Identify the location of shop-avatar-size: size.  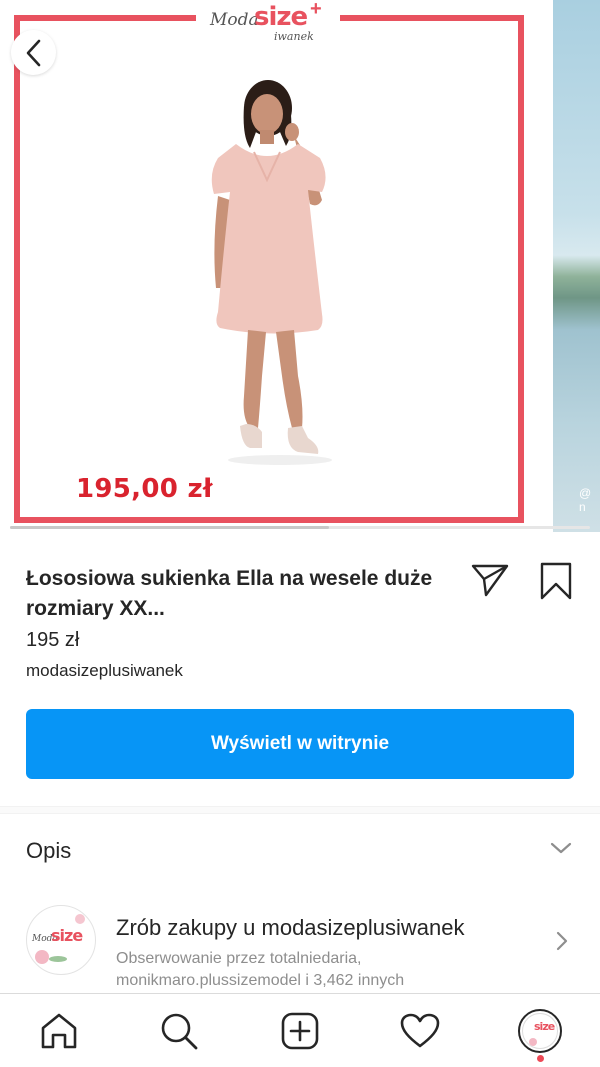
(67, 935).